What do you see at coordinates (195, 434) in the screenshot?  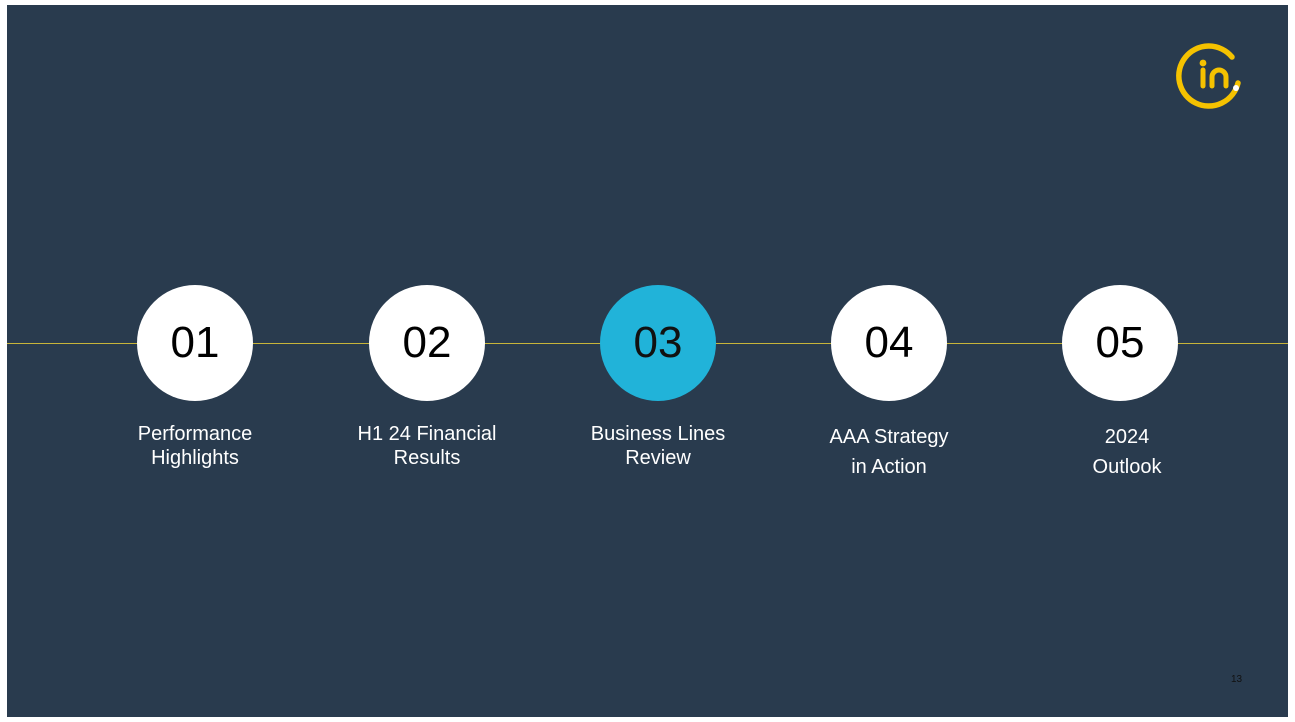 I see `step-label-line1: Performance` at bounding box center [195, 434].